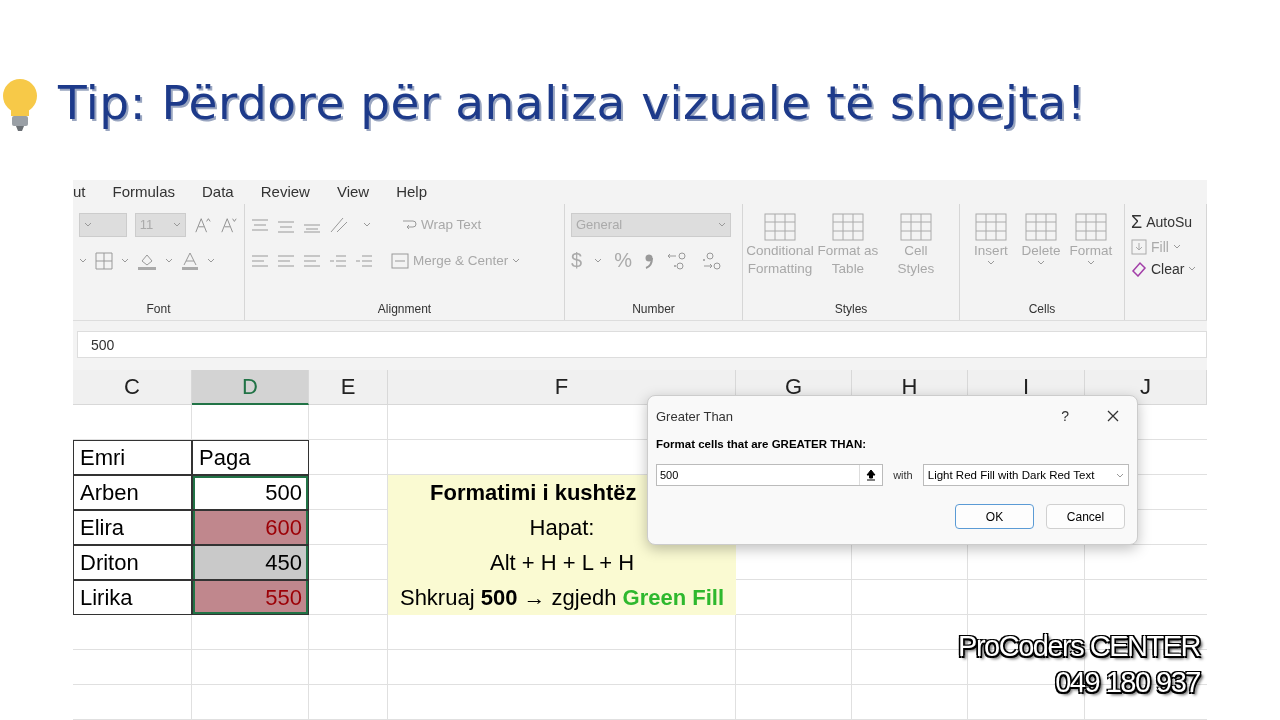 This screenshot has width=1280, height=720. What do you see at coordinates (994, 516) in the screenshot?
I see `dialog-button: OK` at bounding box center [994, 516].